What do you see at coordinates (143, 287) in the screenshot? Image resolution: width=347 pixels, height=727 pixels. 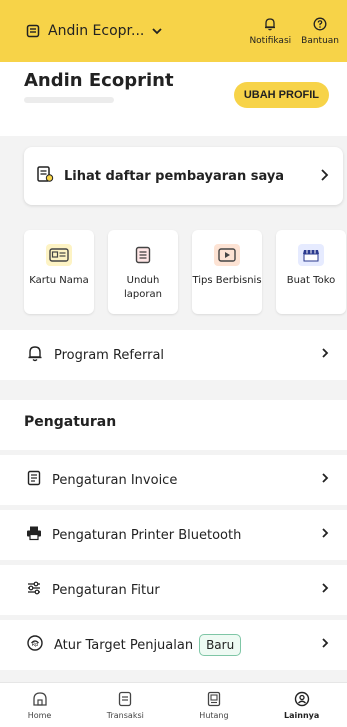 I see `tile-label: Unduh laporan` at bounding box center [143, 287].